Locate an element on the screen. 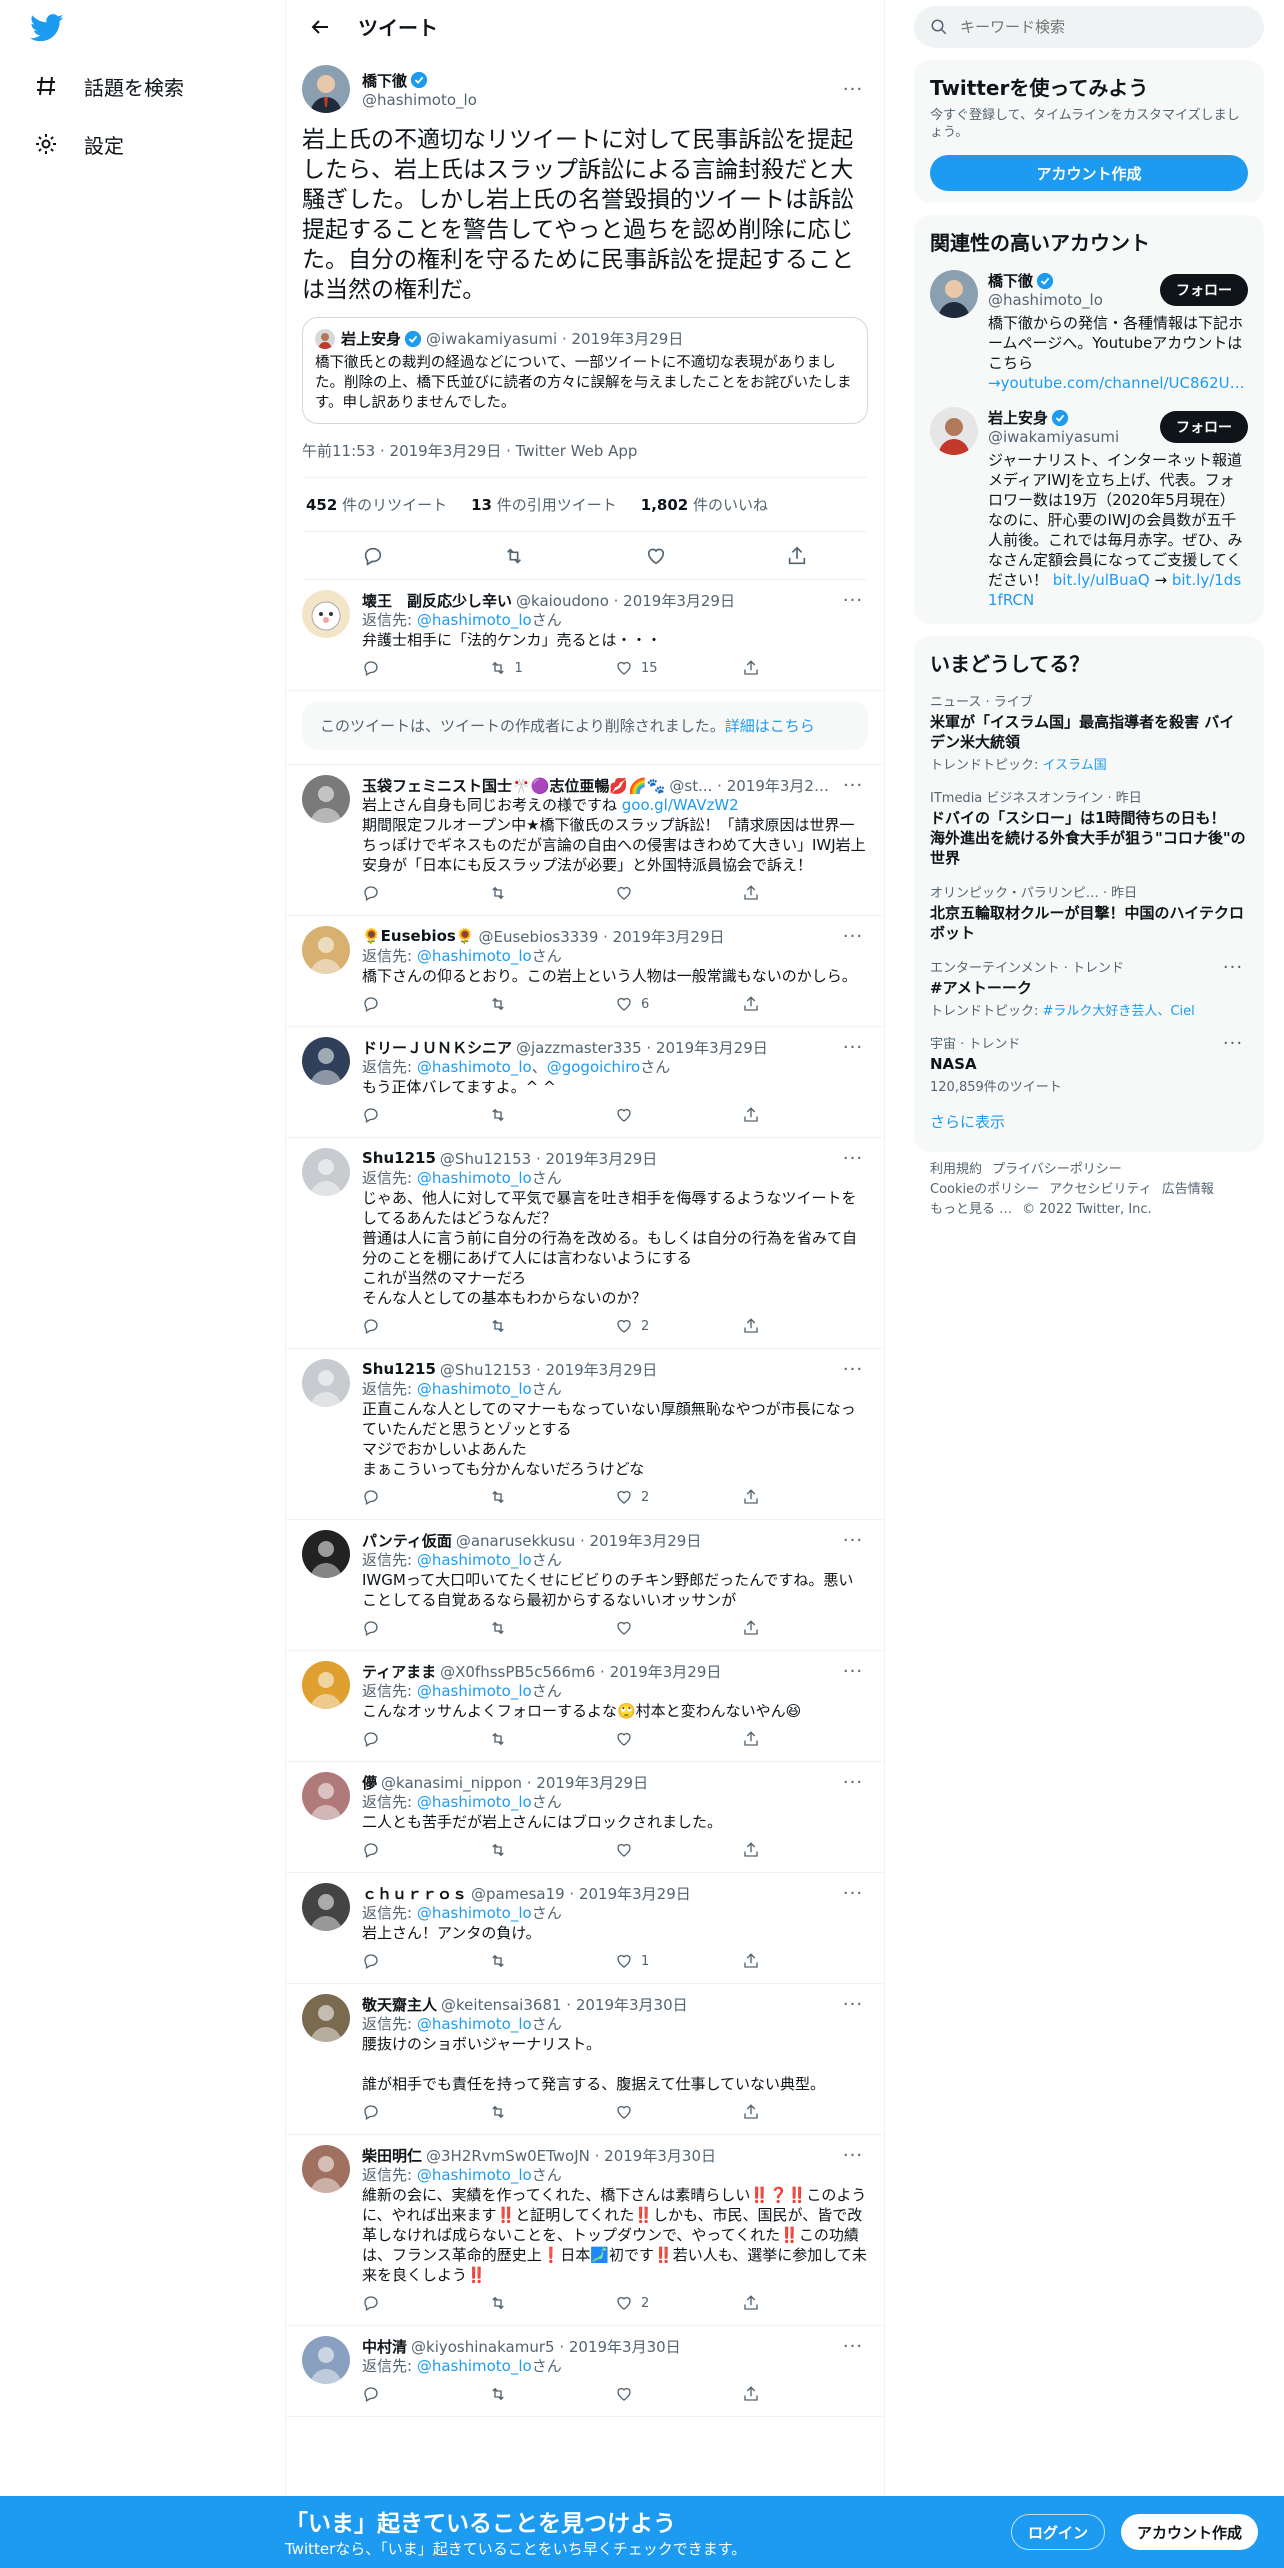  twitter-logo-icon is located at coordinates (47, 28).